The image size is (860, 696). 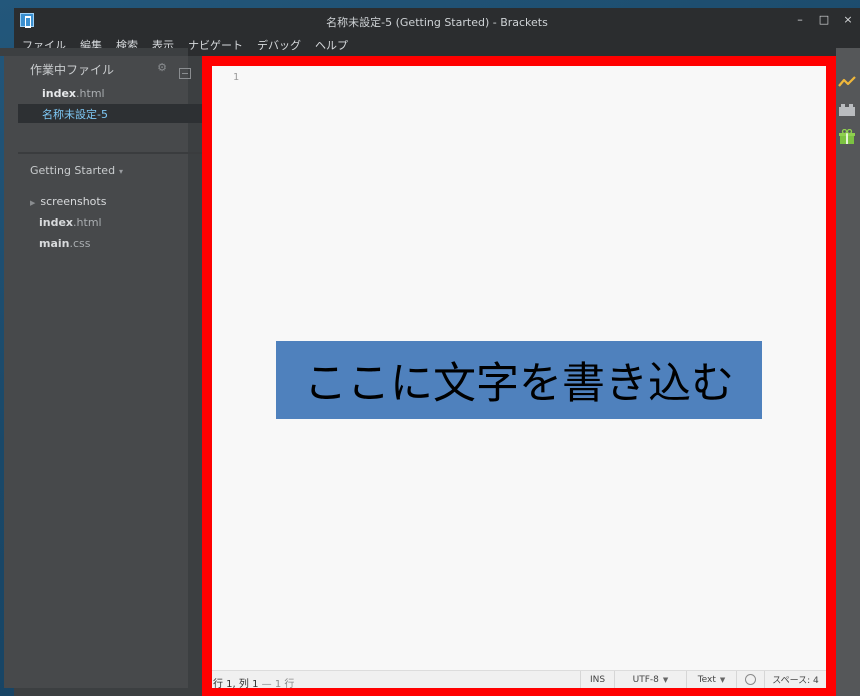 I want to click on sidebar-divider, so click(x=110, y=153).